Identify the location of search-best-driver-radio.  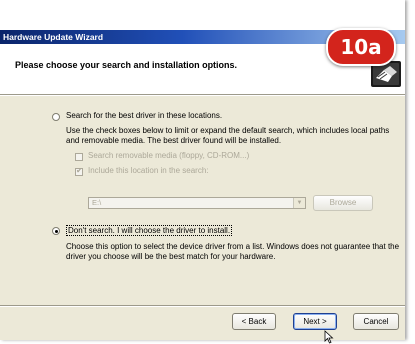
(56, 117).